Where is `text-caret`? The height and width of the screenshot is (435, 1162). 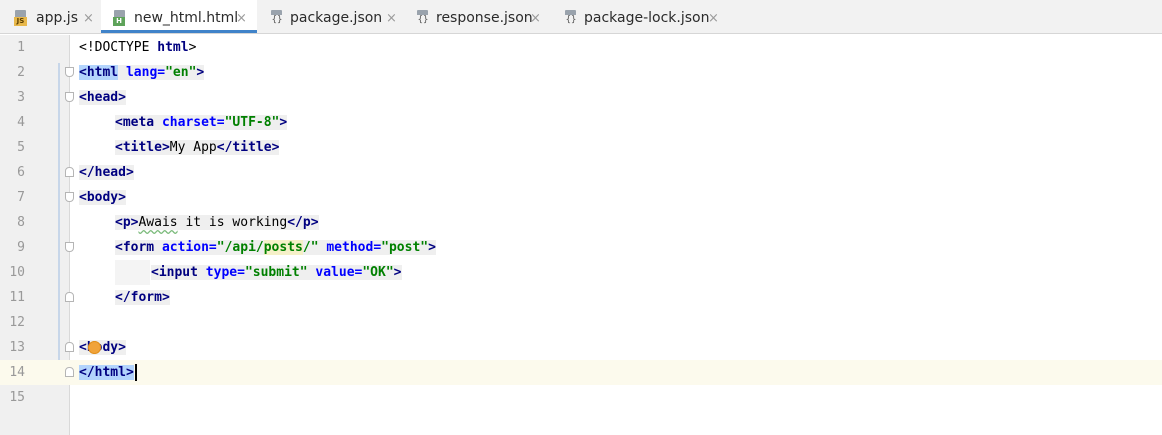
text-caret is located at coordinates (135, 372).